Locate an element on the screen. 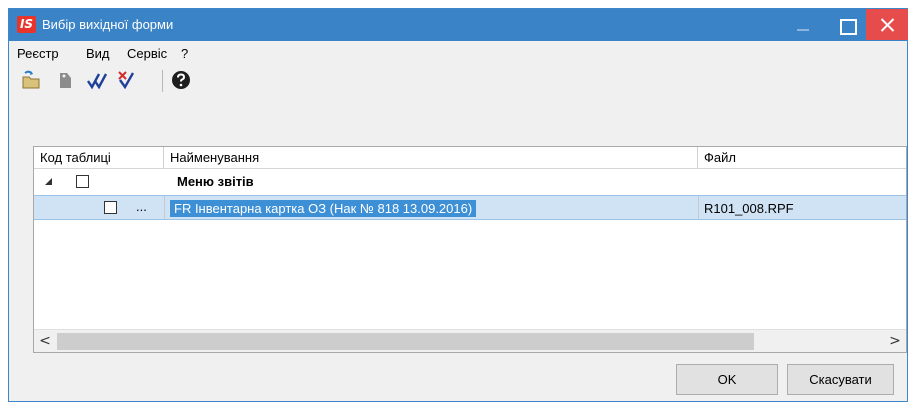  group-checkbox is located at coordinates (82, 181).